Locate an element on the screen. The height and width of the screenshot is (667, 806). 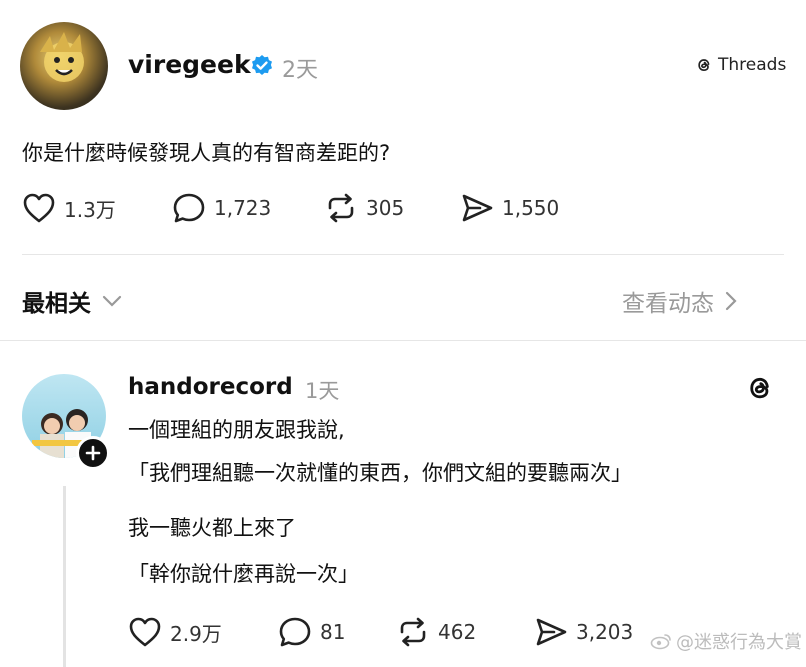
repost-button: 462 is located at coordinates (436, 632).